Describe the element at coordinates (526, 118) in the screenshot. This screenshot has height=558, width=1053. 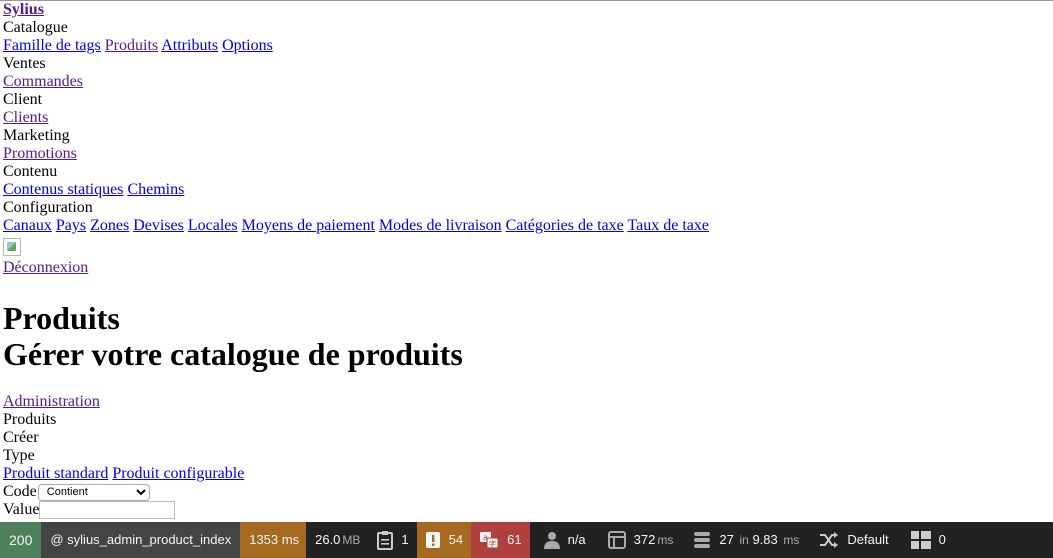
I see `nav-customer-links: Clients` at that location.